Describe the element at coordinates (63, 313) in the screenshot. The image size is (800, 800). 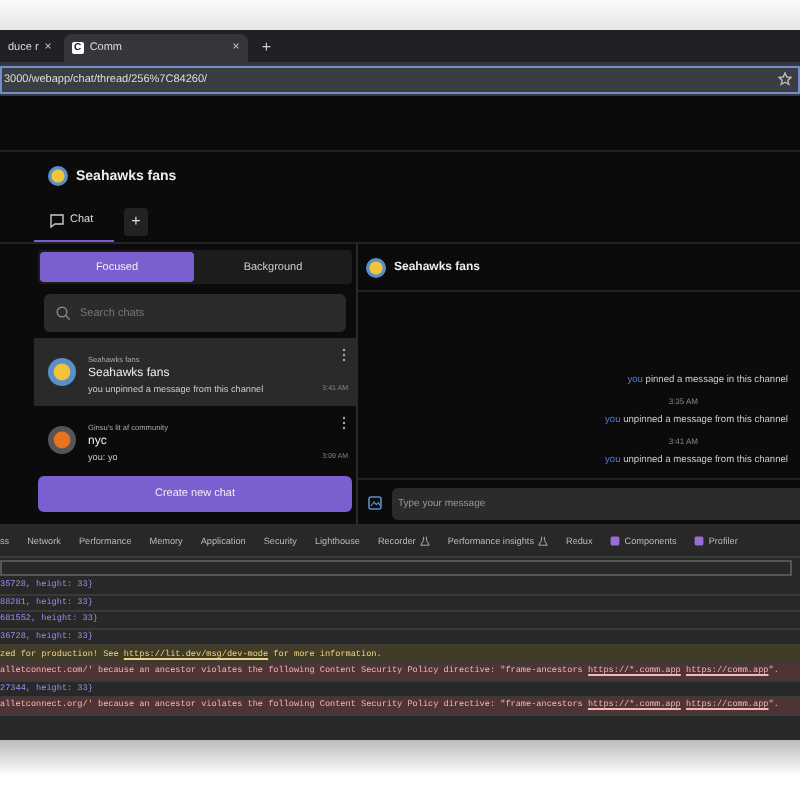
I see `search-icon` at that location.